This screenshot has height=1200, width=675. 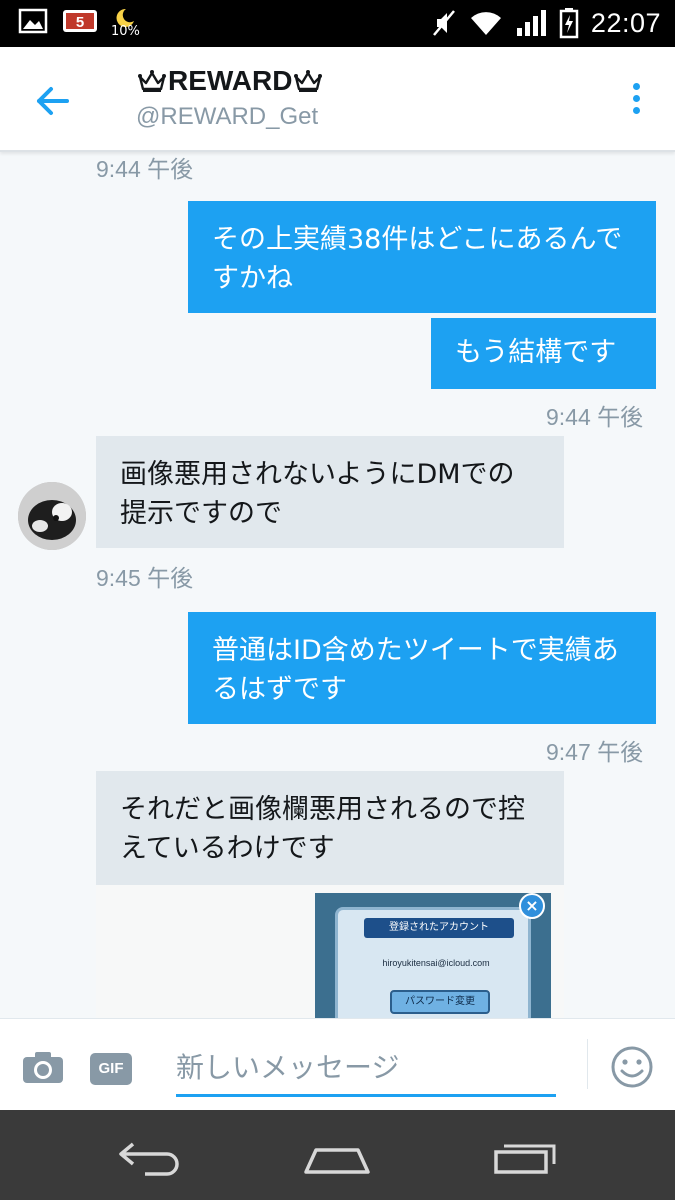 What do you see at coordinates (330, 828) in the screenshot?
I see `incoming-message: それだと画像欄悪用されるので控えているわけです` at bounding box center [330, 828].